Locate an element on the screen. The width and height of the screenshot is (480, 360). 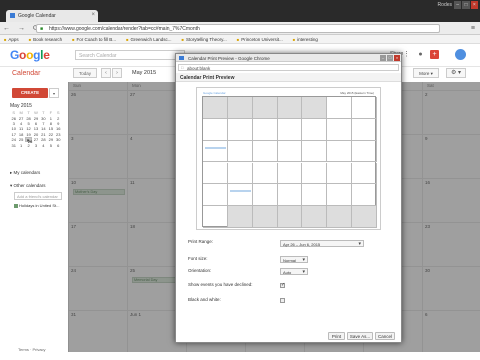
mini-day: 3 is located at coordinates (35, 145).